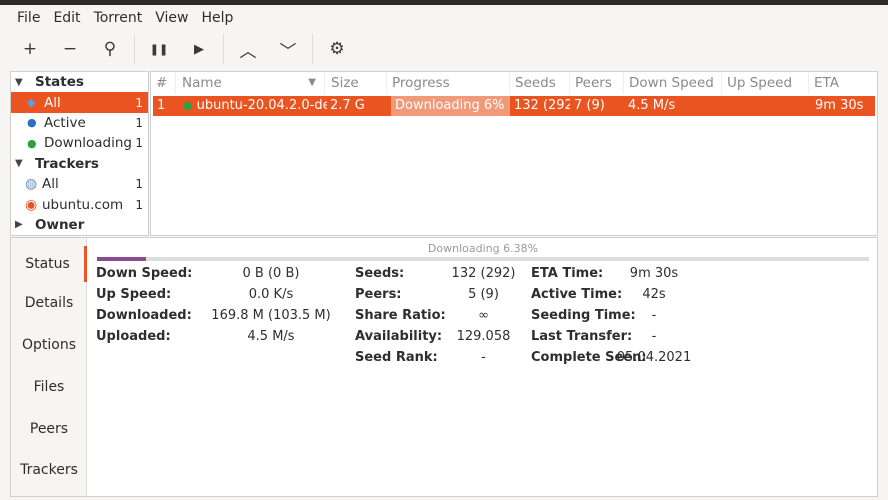  I want to click on owner-label: Owner, so click(60, 224).